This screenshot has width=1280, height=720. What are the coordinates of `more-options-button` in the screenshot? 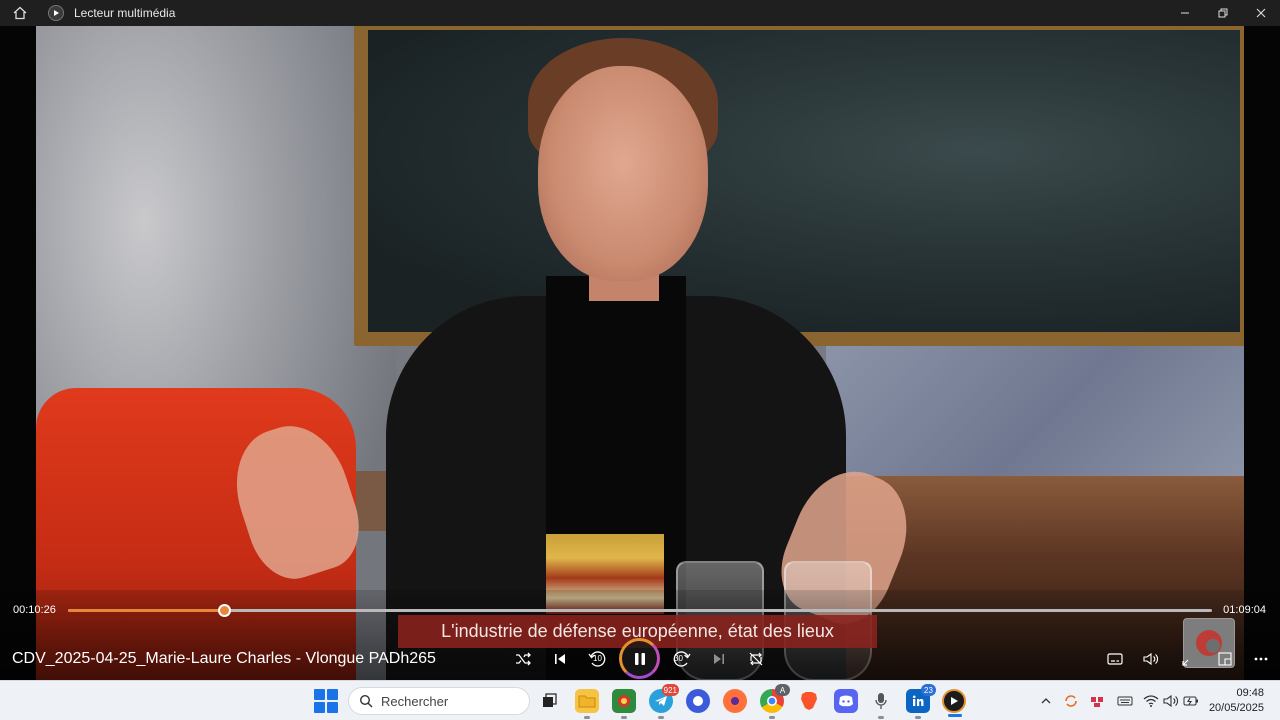 It's located at (1261, 659).